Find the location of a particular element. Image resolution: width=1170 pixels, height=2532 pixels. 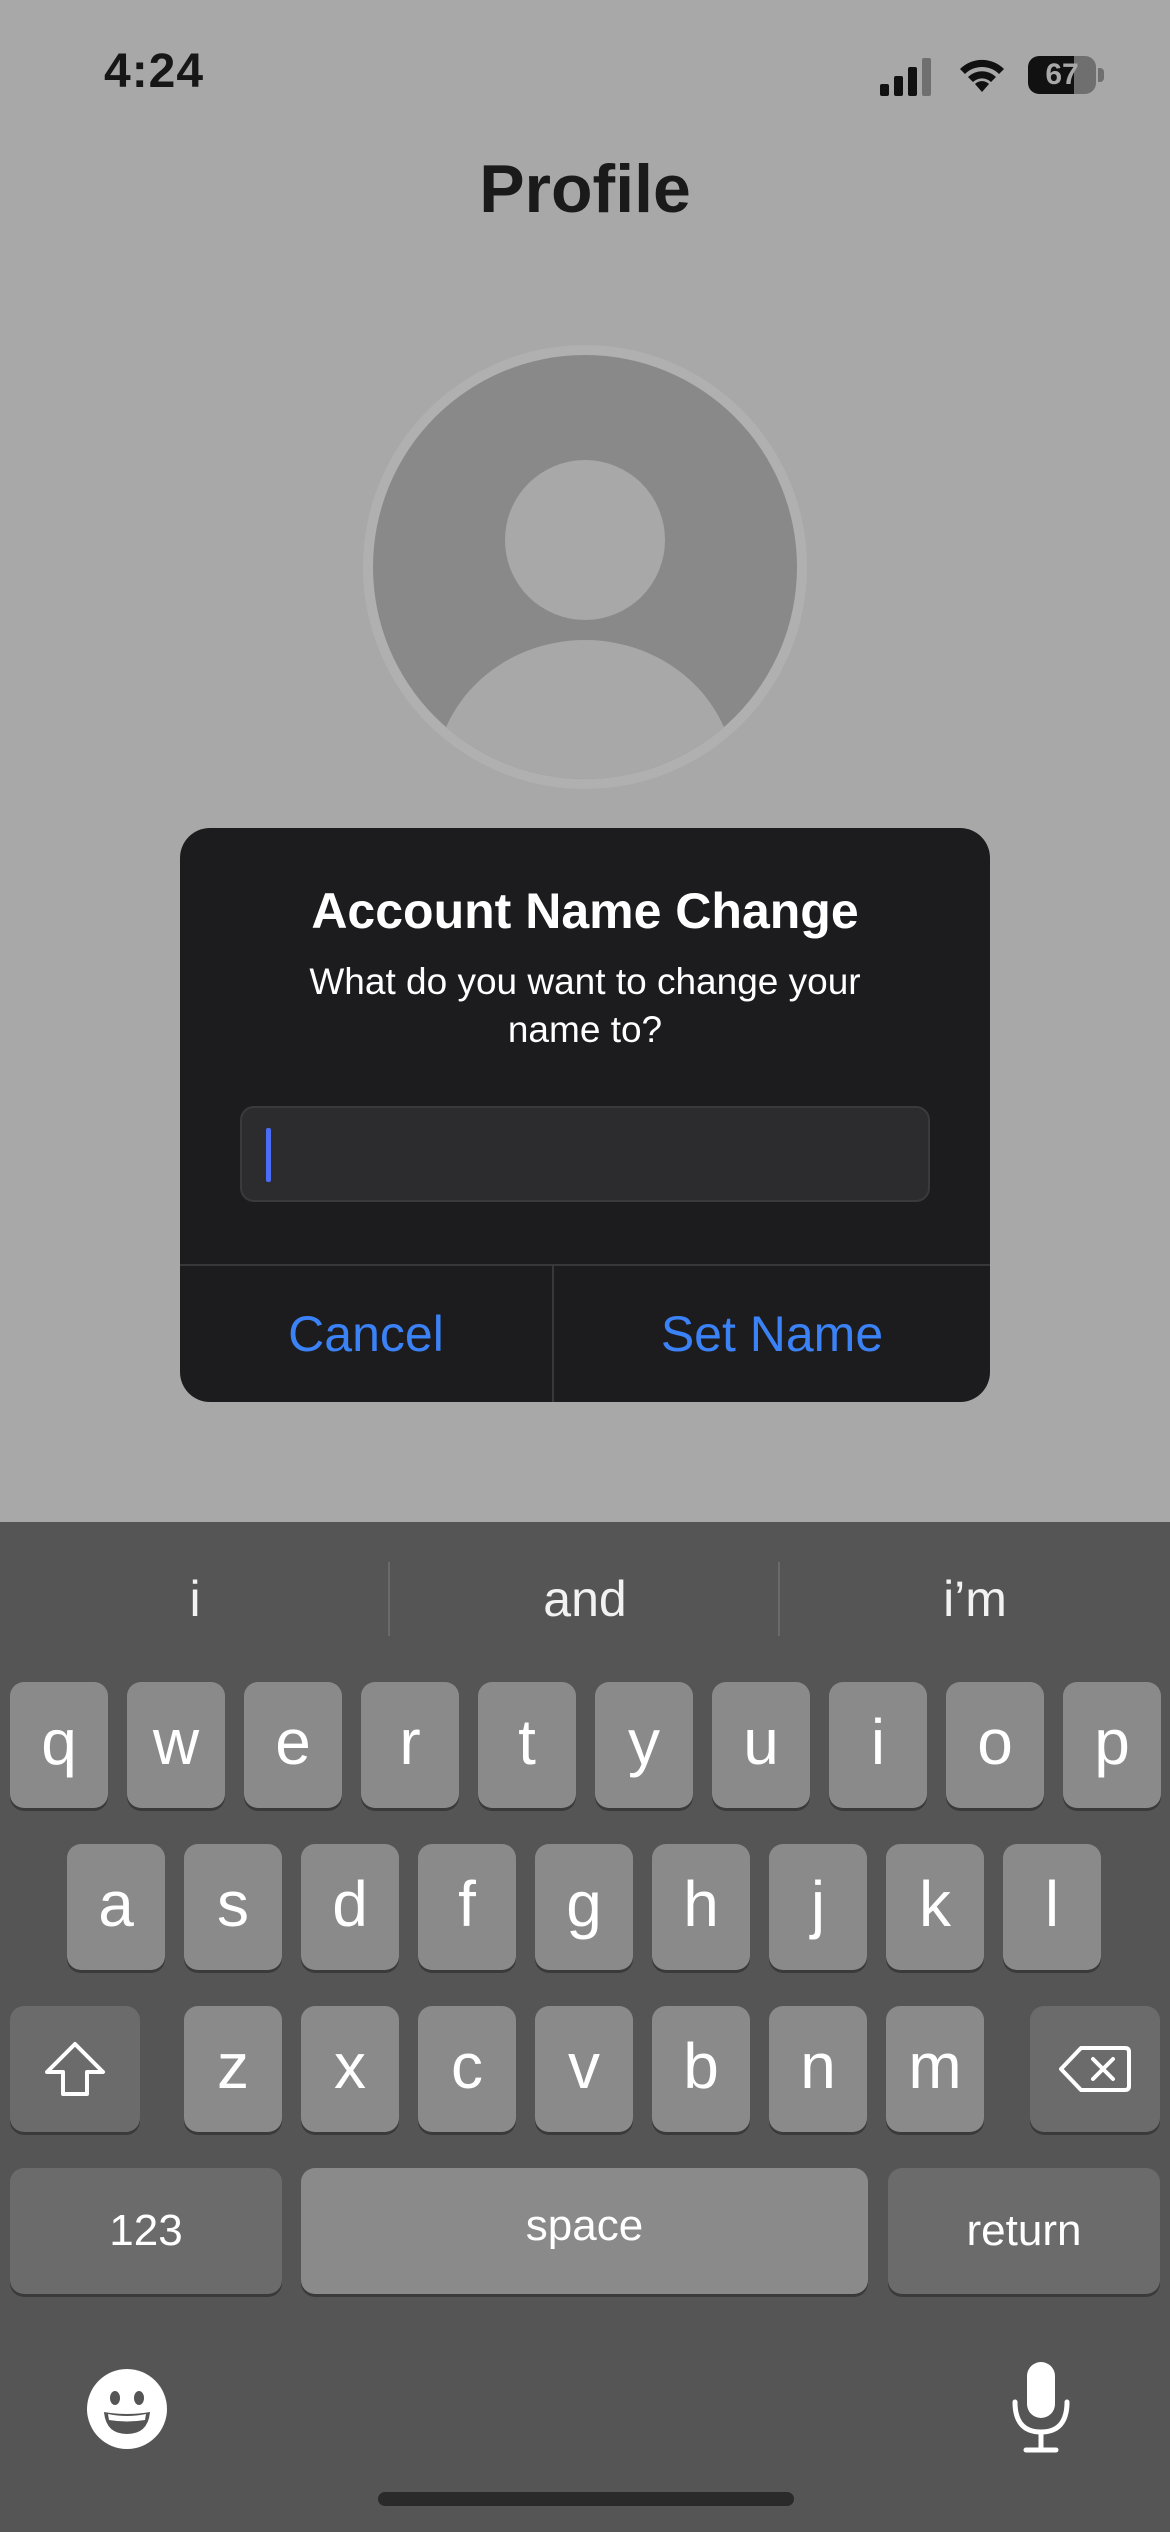

key-a: a is located at coordinates (116, 1907).